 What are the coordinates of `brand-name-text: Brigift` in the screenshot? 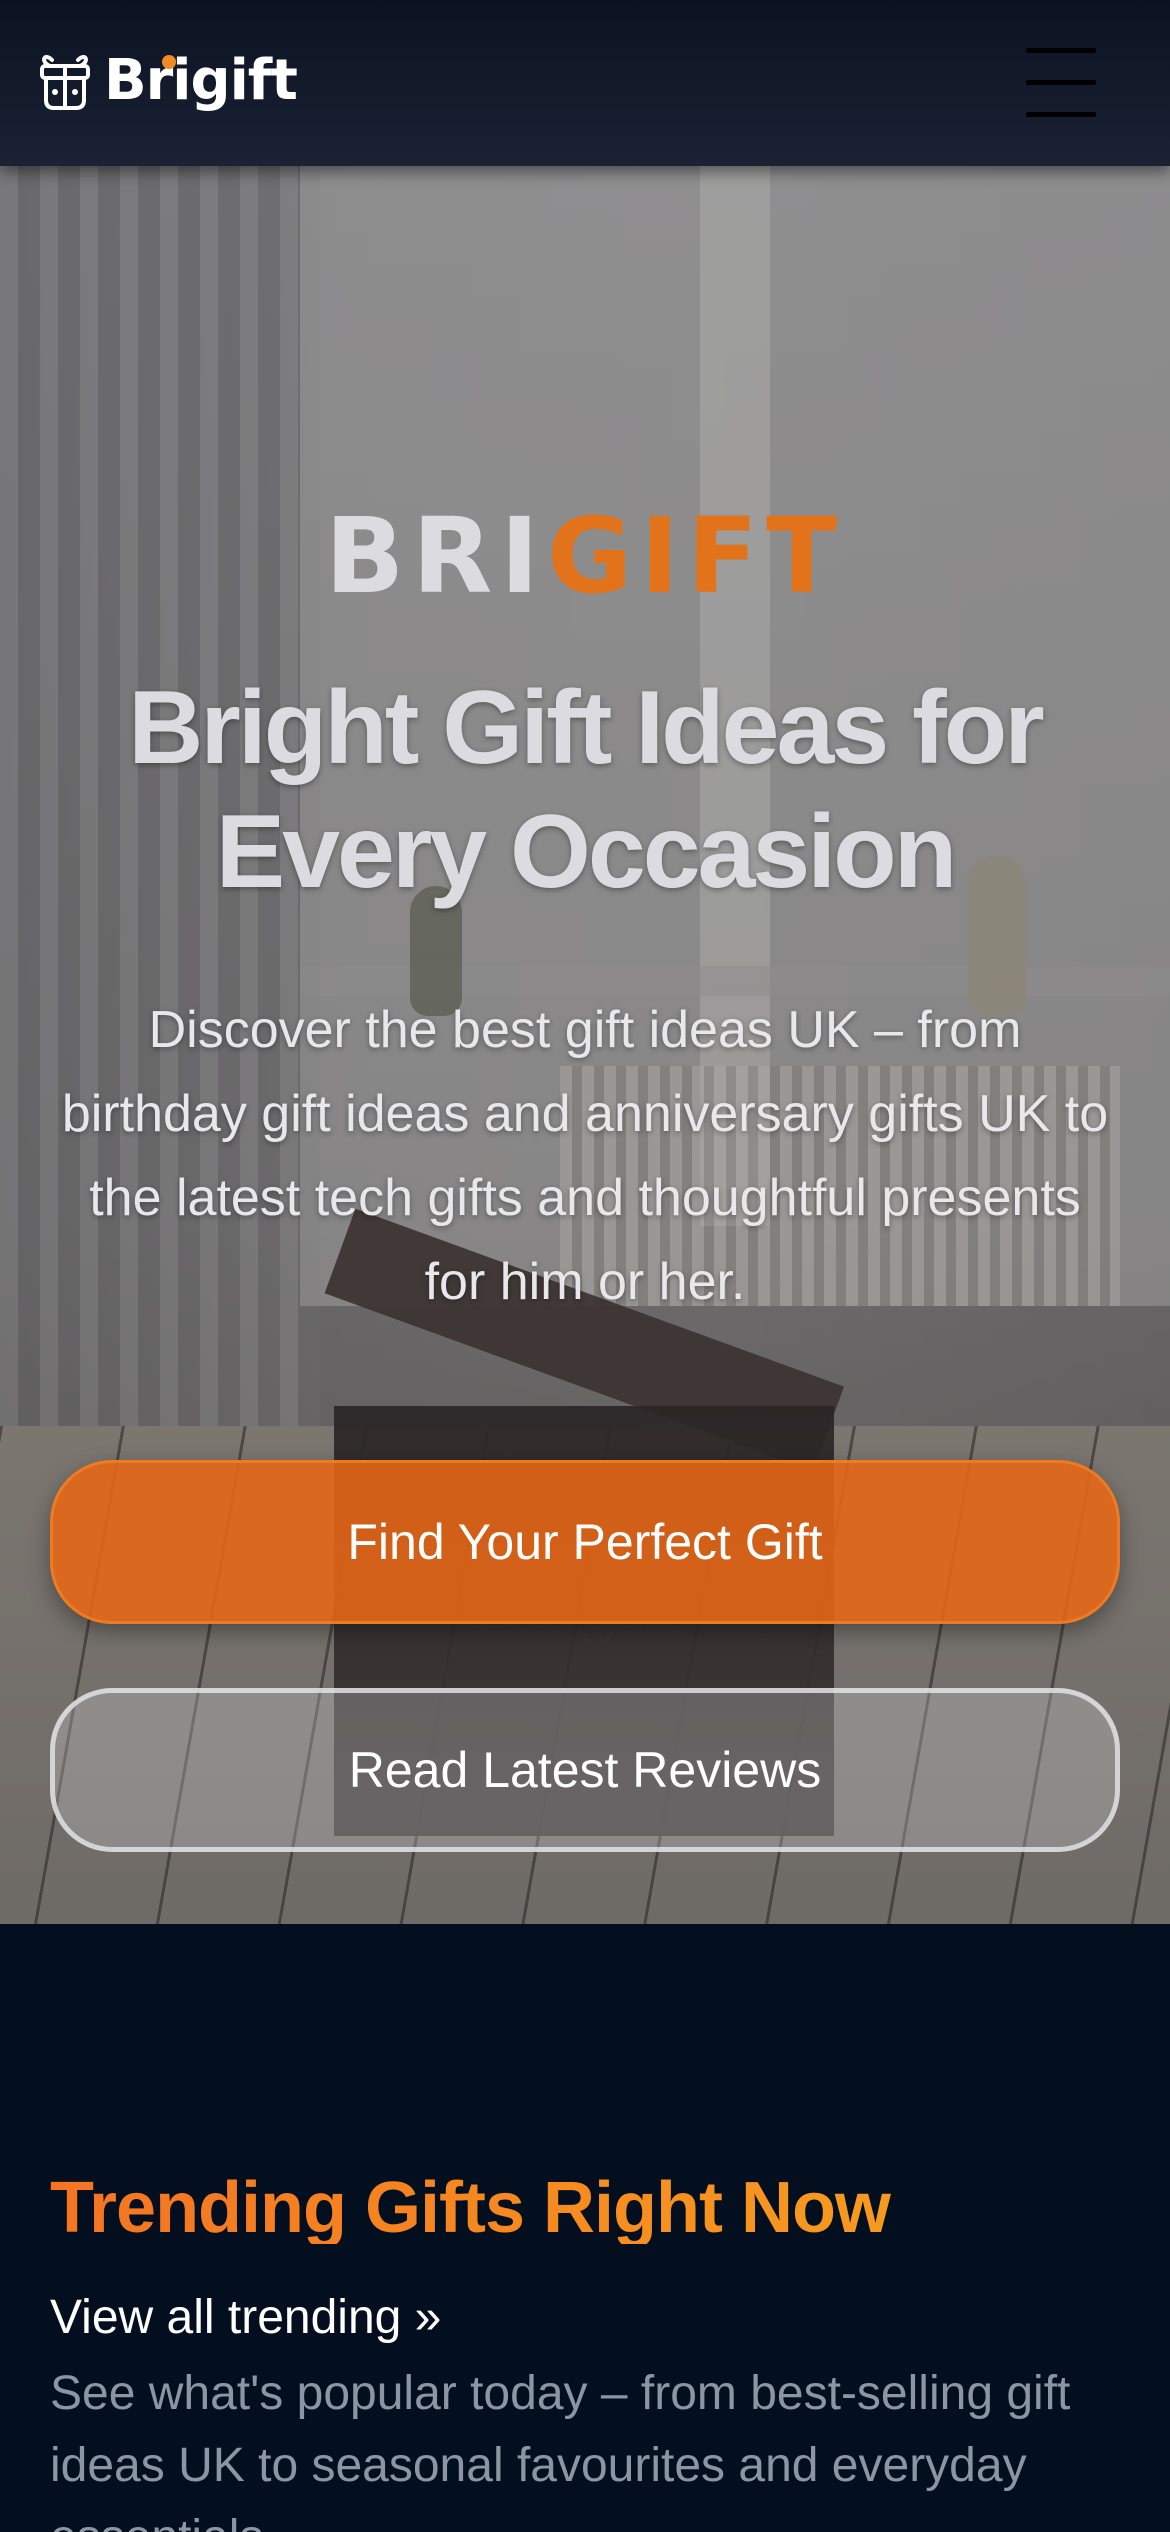 It's located at (201, 80).